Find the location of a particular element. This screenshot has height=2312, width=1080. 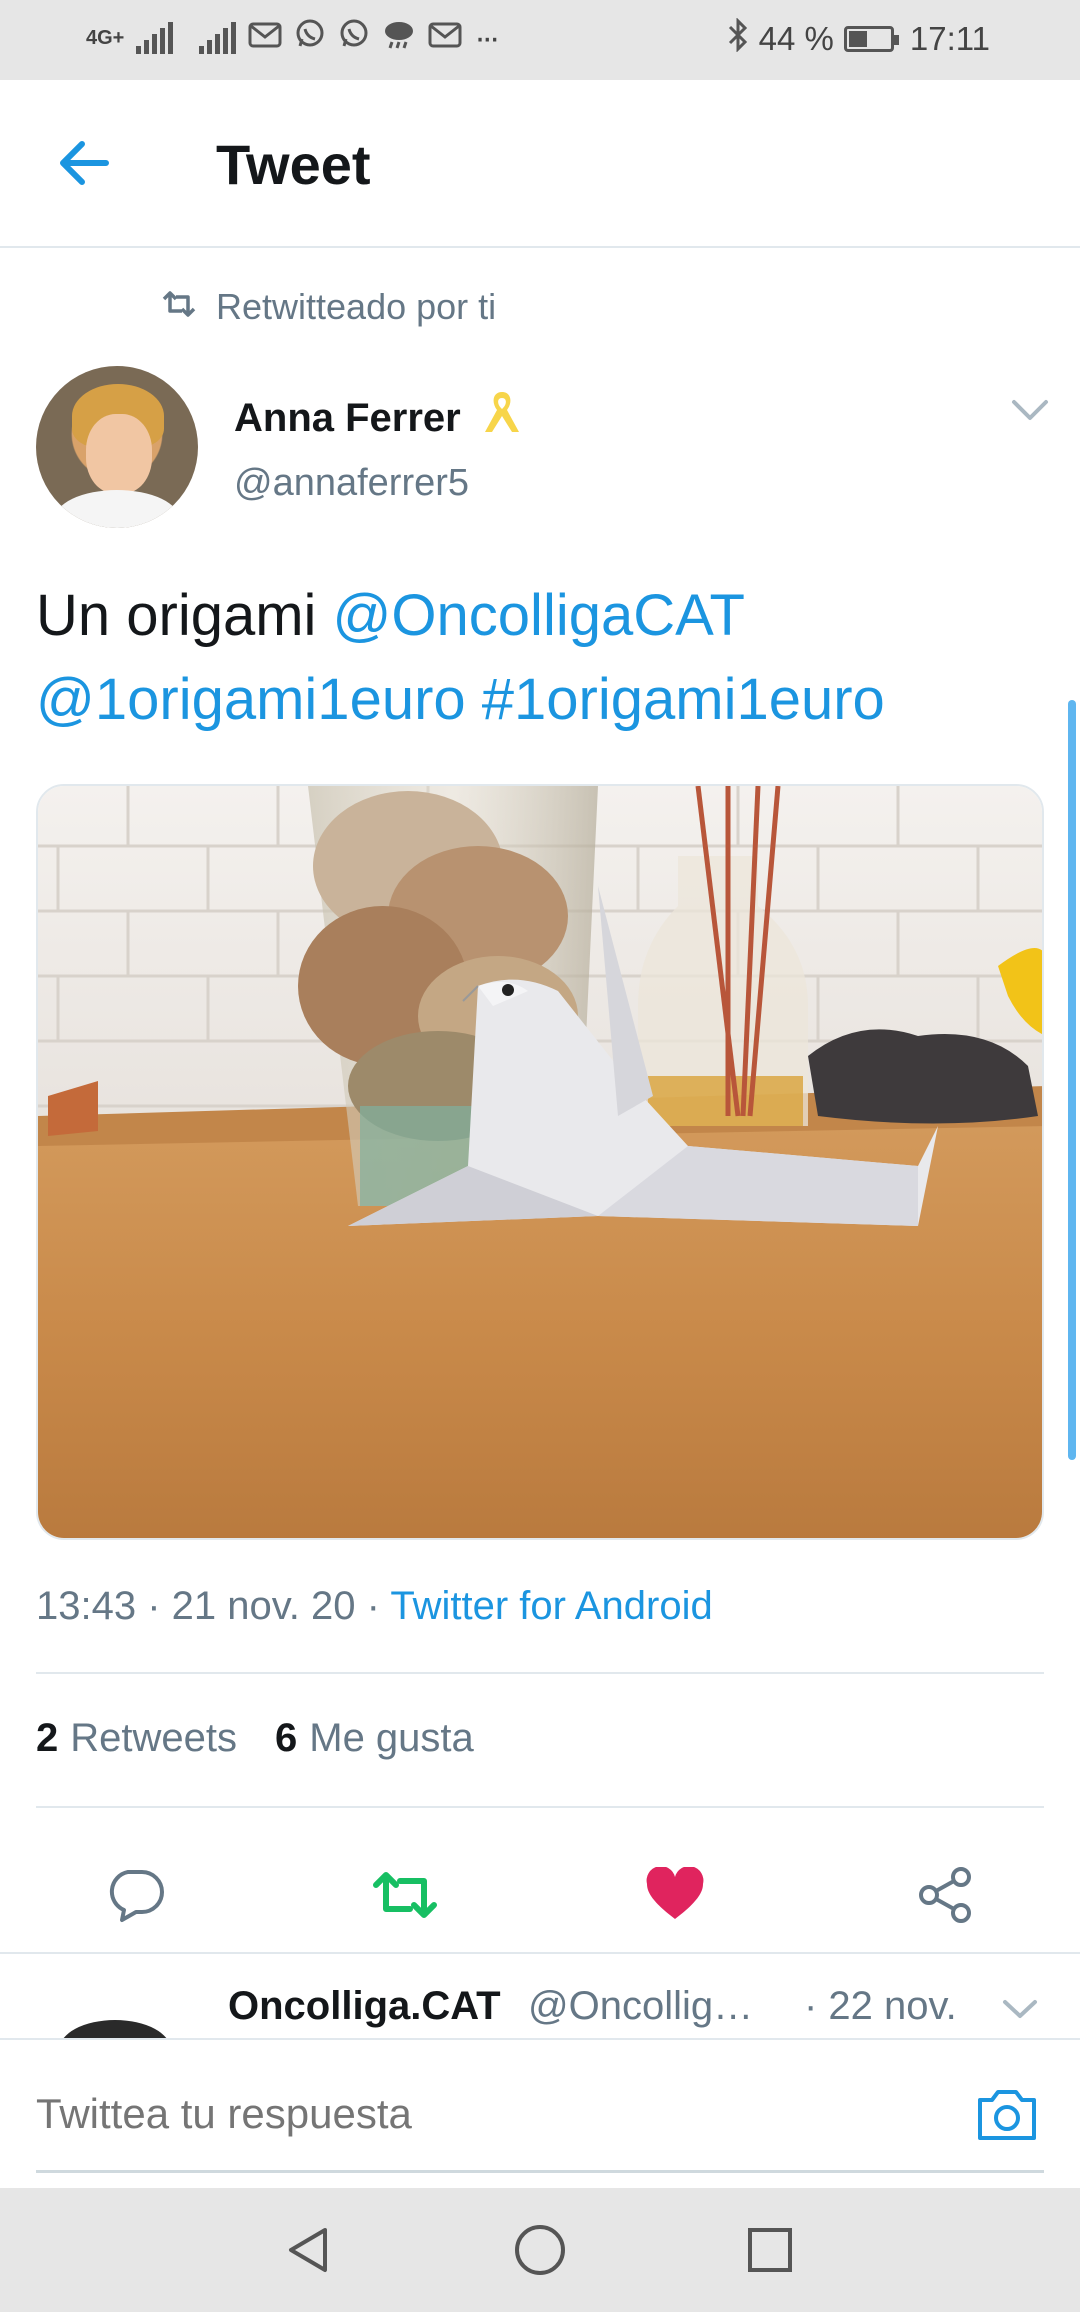

reply-button is located at coordinates (135, 1897).